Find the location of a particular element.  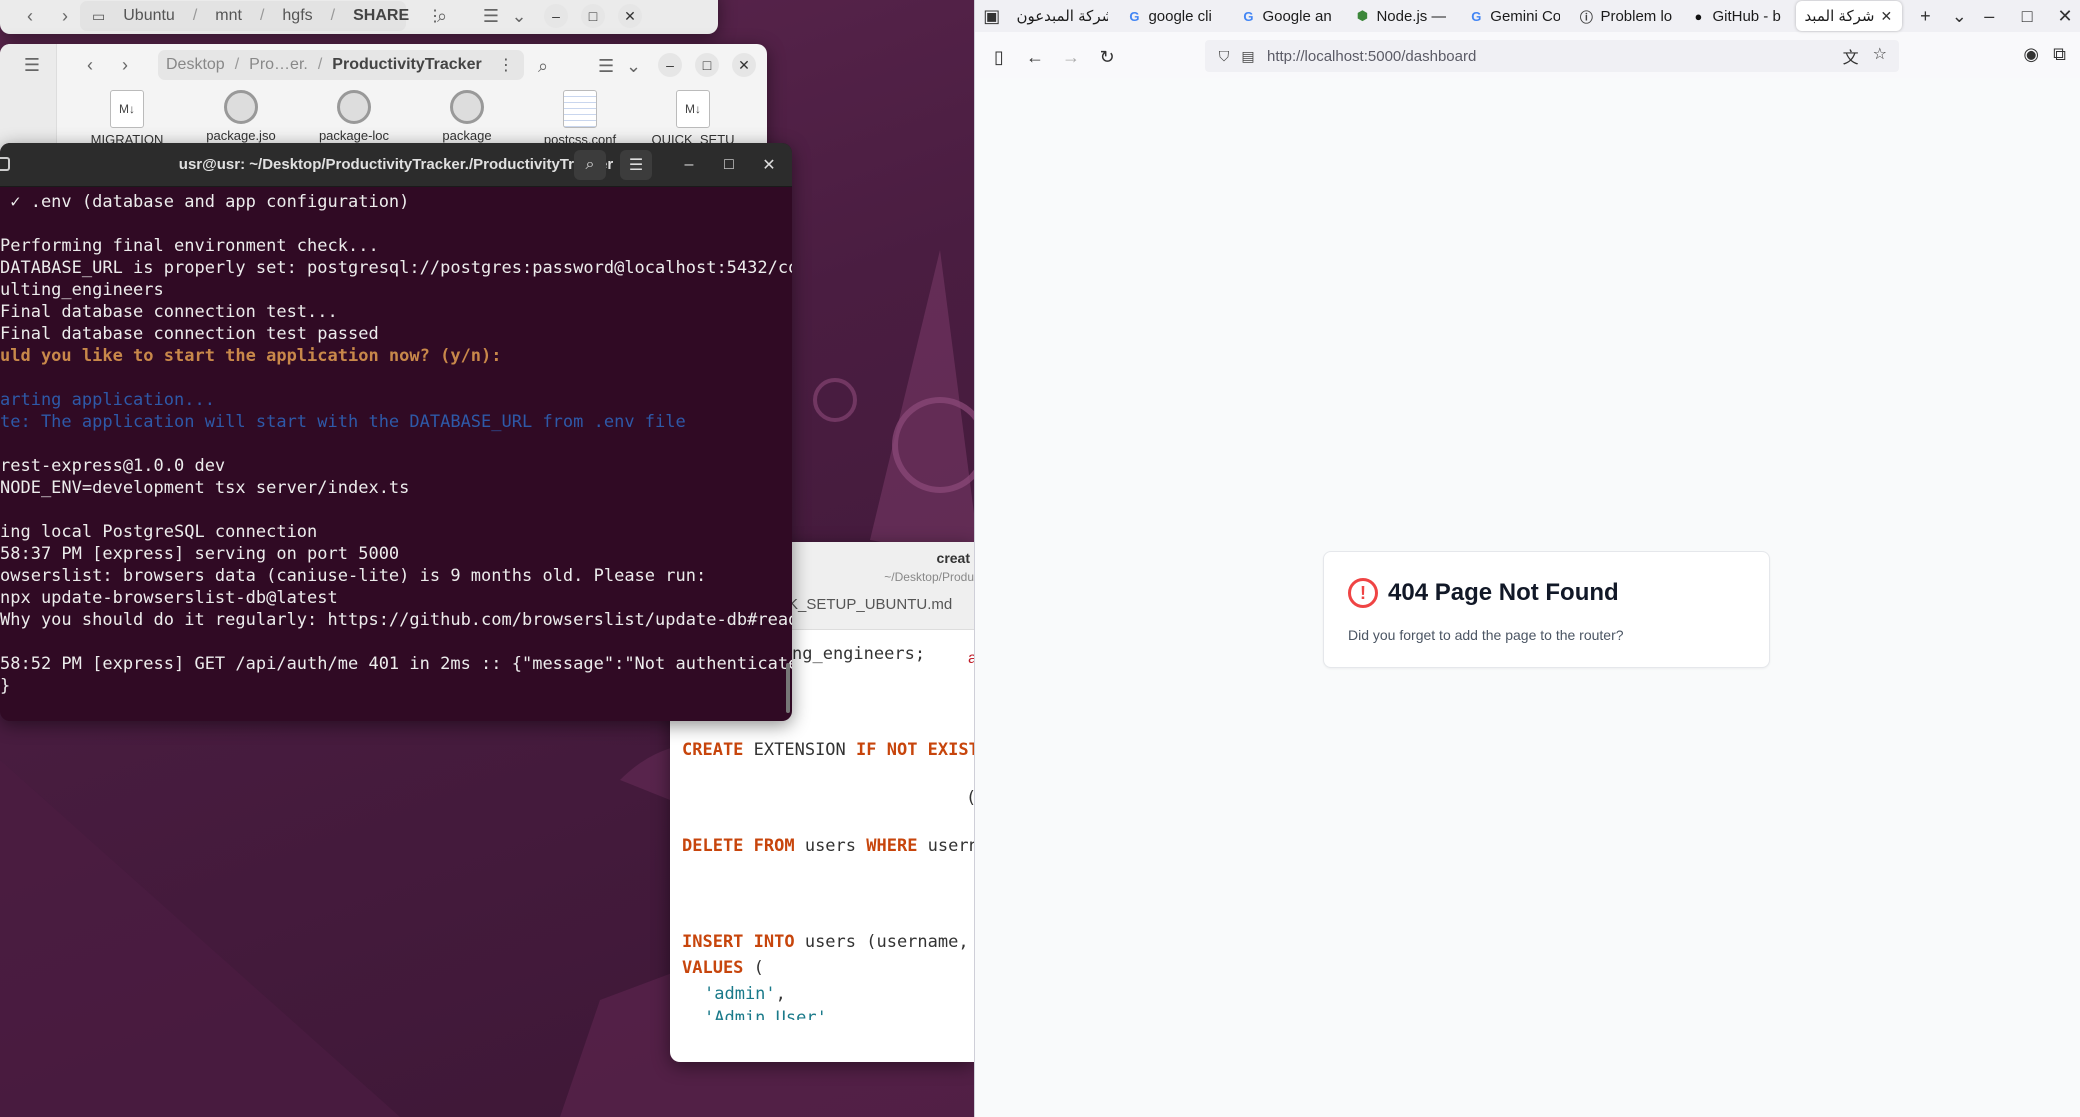

tab-overview-icon: ▣ is located at coordinates (991, 16).